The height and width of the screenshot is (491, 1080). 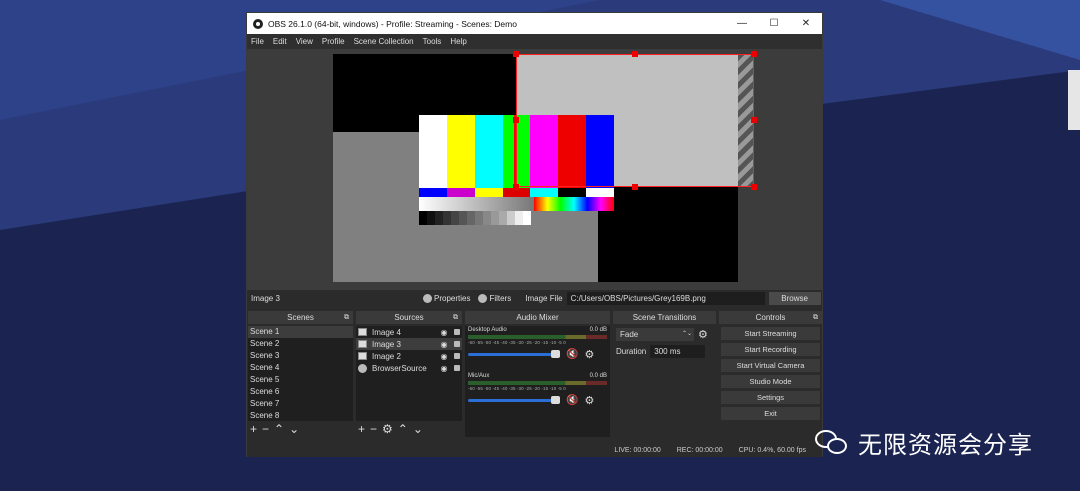 What do you see at coordinates (265, 298) in the screenshot?
I see `selected-source-name: Image 3` at bounding box center [265, 298].